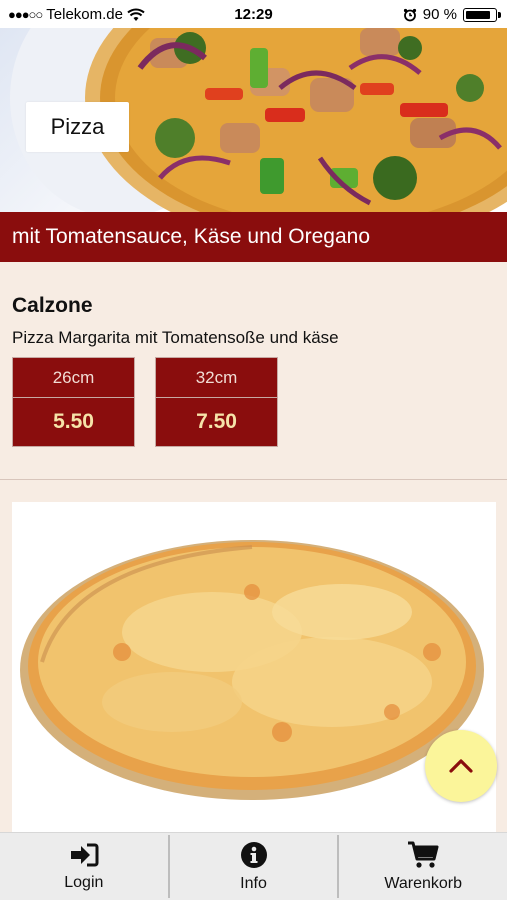 This screenshot has height=900, width=507. Describe the element at coordinates (73, 421) in the screenshot. I see `size-price: 5.50` at that location.